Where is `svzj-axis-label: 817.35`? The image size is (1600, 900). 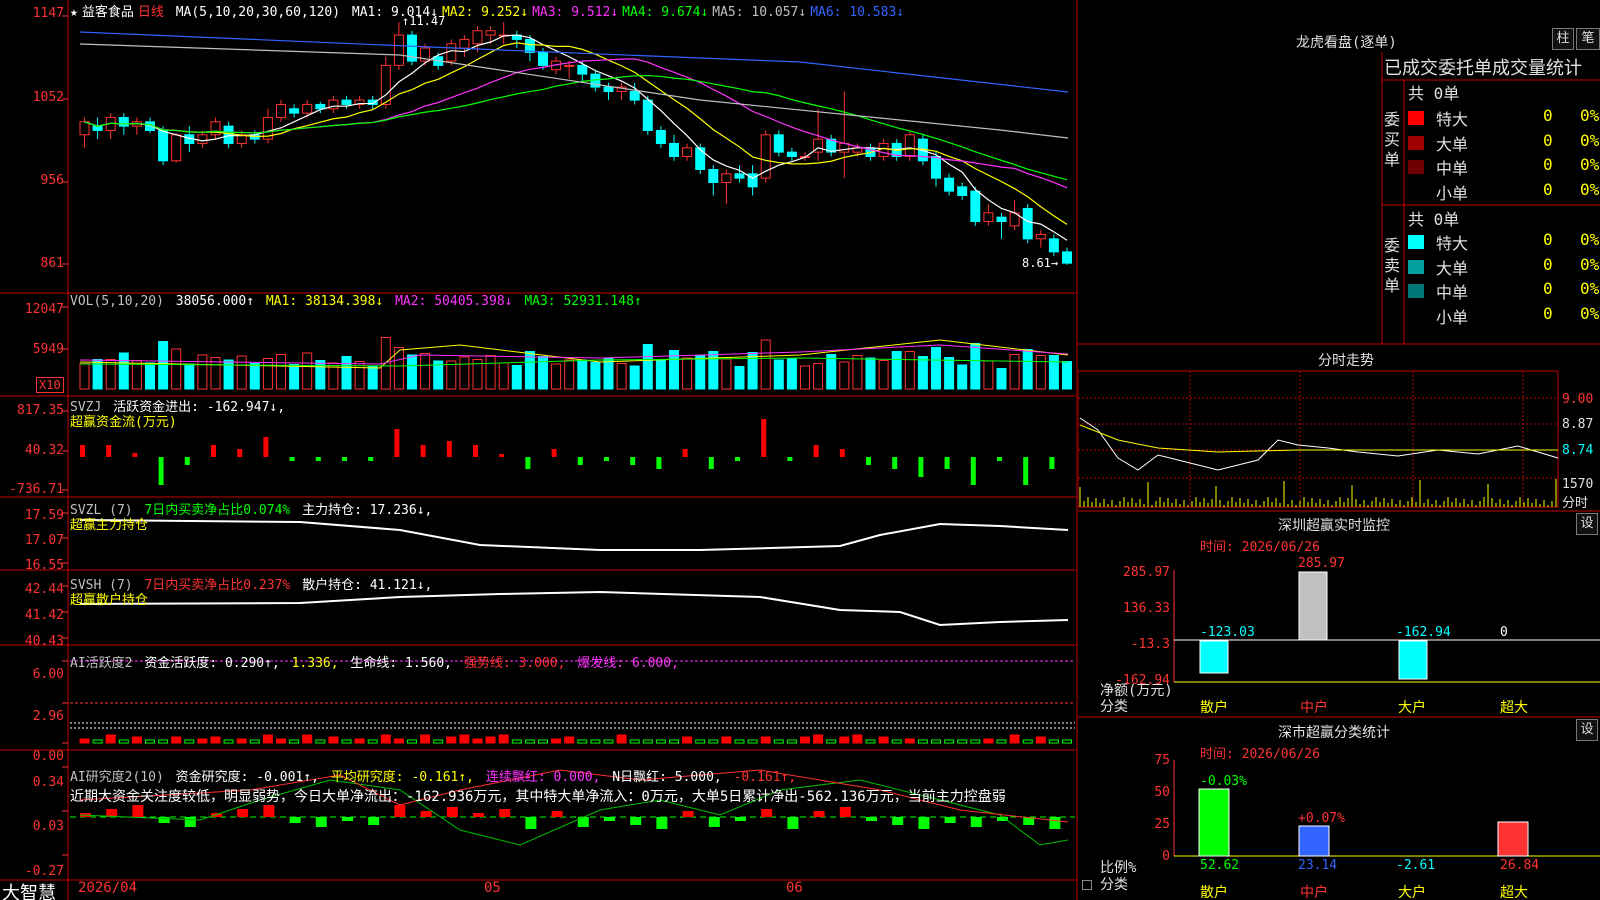
svzj-axis-label: 817.35 is located at coordinates (40, 410).